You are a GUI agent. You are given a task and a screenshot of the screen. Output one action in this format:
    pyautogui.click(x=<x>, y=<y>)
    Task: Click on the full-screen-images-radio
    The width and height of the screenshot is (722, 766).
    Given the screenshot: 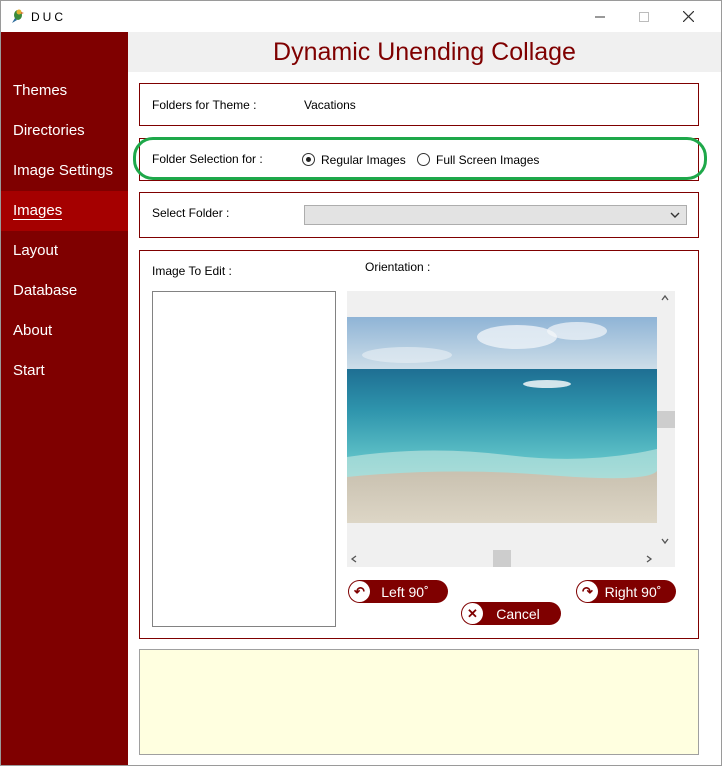 What is the action you would take?
    pyautogui.click(x=423, y=159)
    